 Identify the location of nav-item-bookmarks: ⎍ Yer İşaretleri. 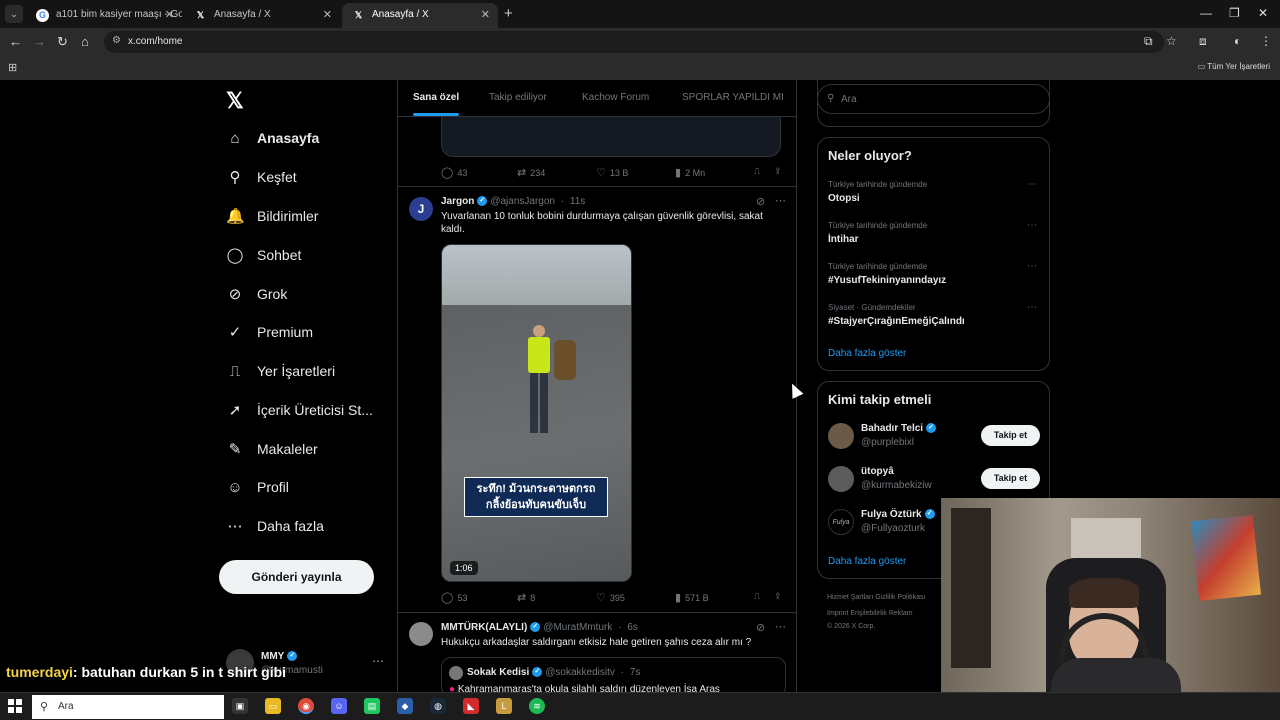
(280, 371).